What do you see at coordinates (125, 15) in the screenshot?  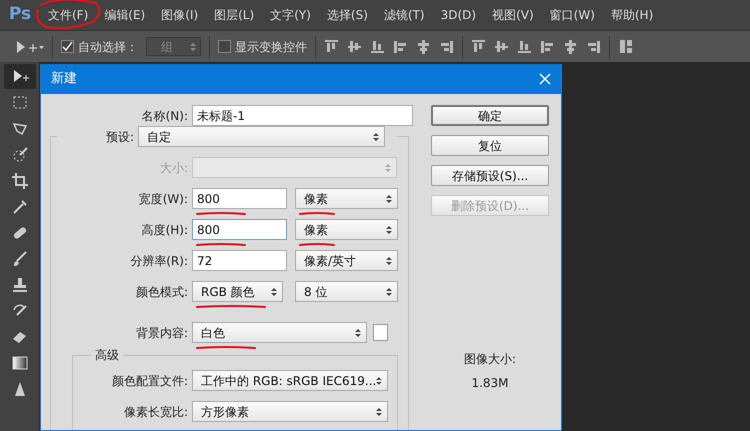 I see `menu-item: 编辑(E)` at bounding box center [125, 15].